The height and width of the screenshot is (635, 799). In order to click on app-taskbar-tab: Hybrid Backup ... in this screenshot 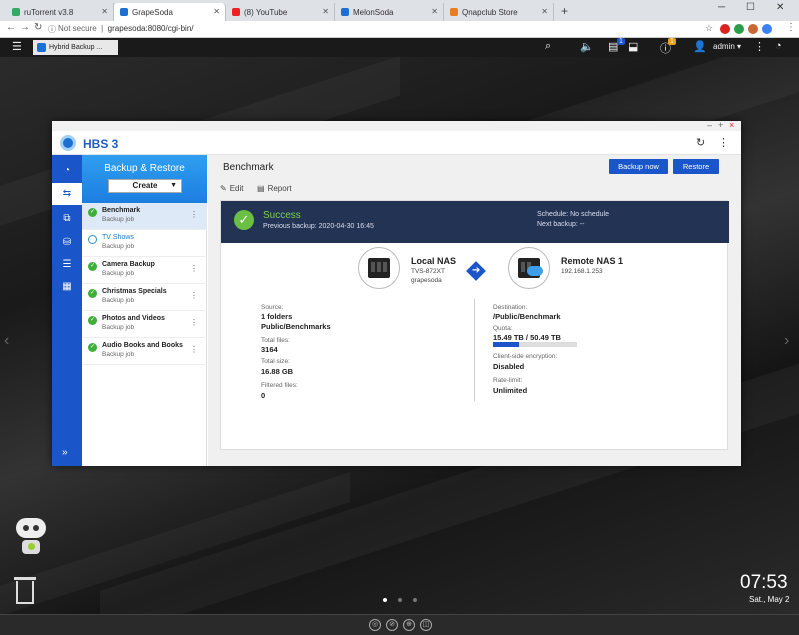, I will do `click(75, 47)`.